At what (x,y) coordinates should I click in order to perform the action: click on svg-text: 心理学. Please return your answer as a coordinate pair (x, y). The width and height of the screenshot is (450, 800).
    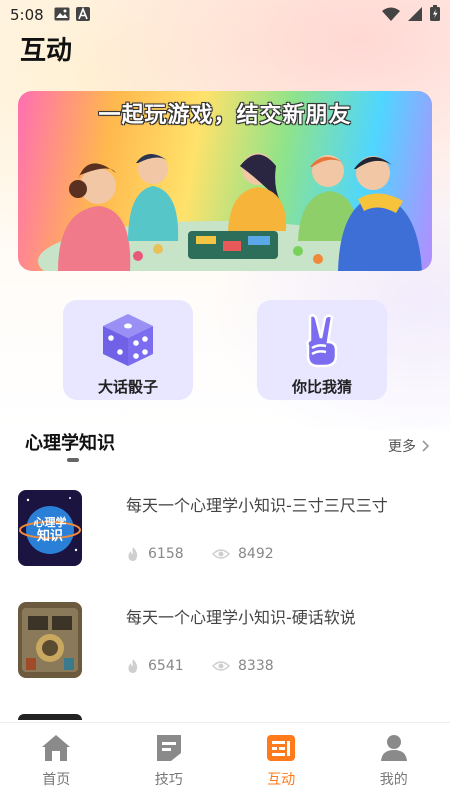
    Looking at the image, I should click on (50, 522).